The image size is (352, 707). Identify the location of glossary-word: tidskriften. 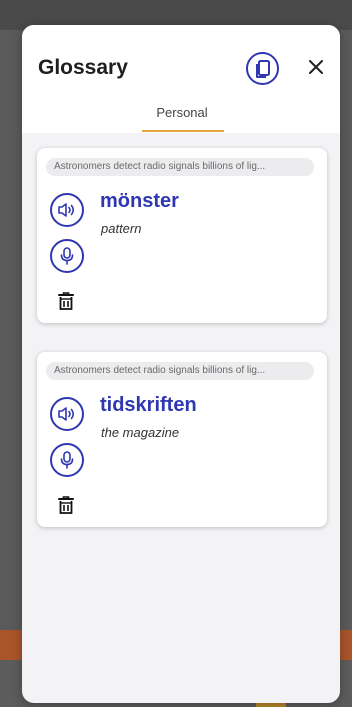
(148, 405).